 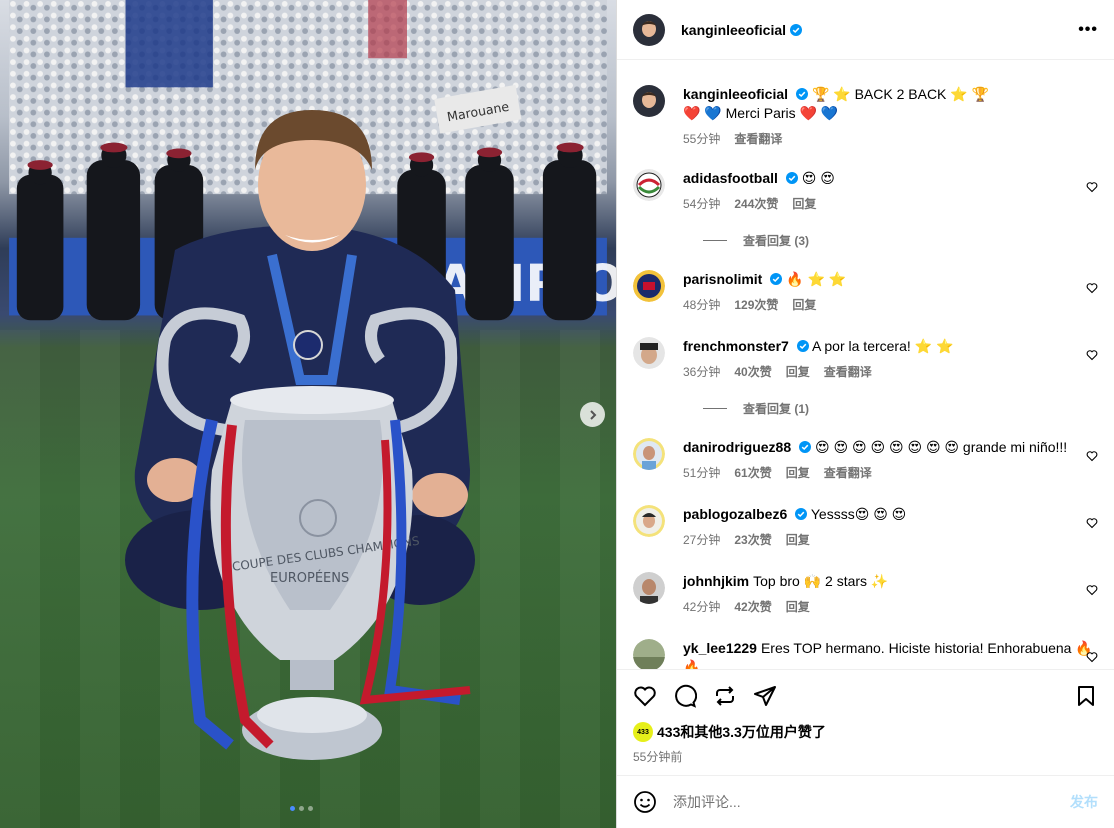 What do you see at coordinates (941, 447) in the screenshot?
I see `comment-text: 😍 😍 😍 😍 😍 😍 😍 😍 grande mi niño!!!` at bounding box center [941, 447].